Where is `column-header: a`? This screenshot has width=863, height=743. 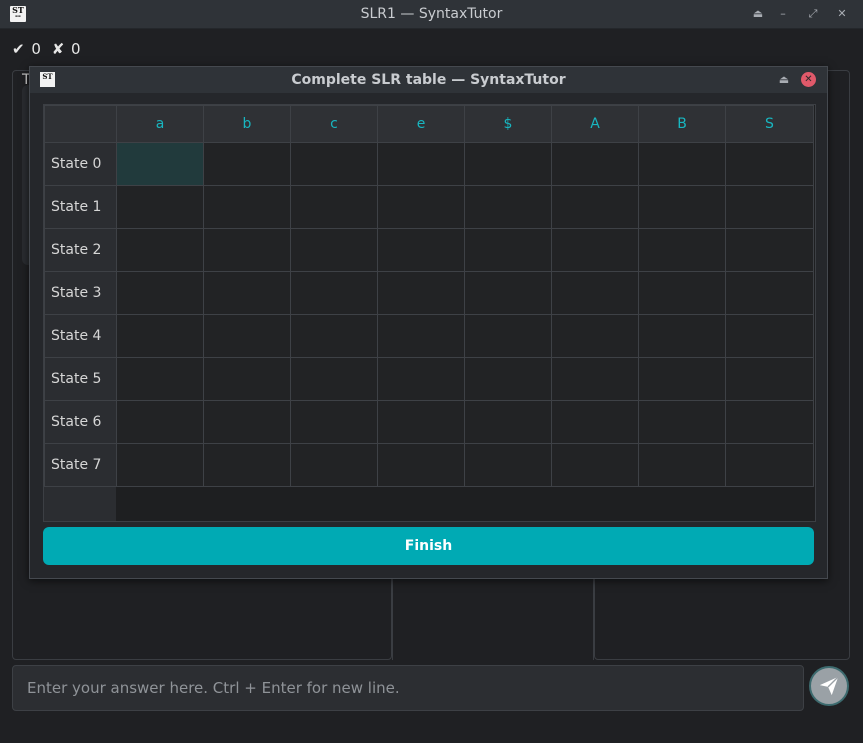 column-header: a is located at coordinates (160, 124).